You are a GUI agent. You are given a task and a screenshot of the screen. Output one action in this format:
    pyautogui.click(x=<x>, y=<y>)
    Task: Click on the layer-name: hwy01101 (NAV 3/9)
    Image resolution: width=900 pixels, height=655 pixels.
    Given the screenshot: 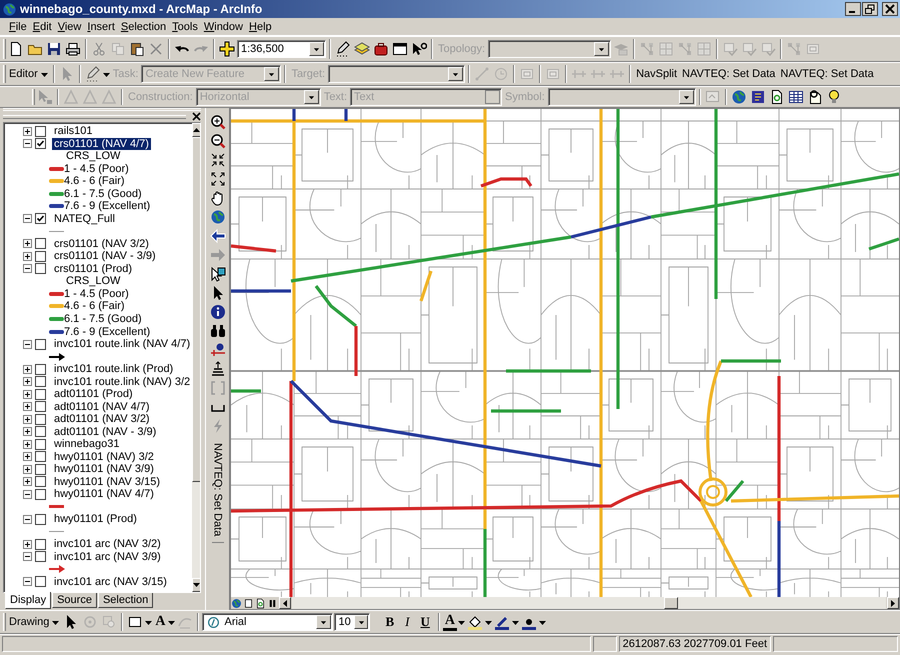 What is the action you would take?
    pyautogui.click(x=104, y=469)
    